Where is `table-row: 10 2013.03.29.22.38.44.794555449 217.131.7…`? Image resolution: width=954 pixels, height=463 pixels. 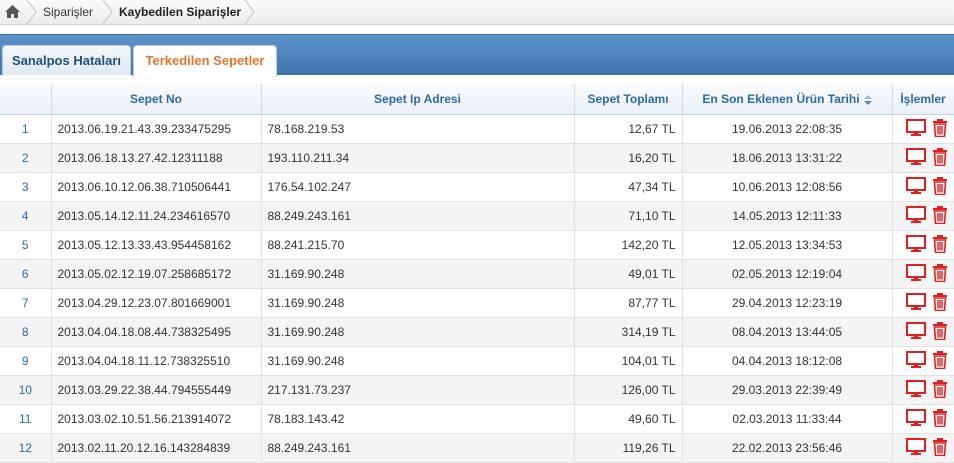
table-row: 10 2013.03.29.22.38.44.794555449 217.131.7… is located at coordinates (477, 390).